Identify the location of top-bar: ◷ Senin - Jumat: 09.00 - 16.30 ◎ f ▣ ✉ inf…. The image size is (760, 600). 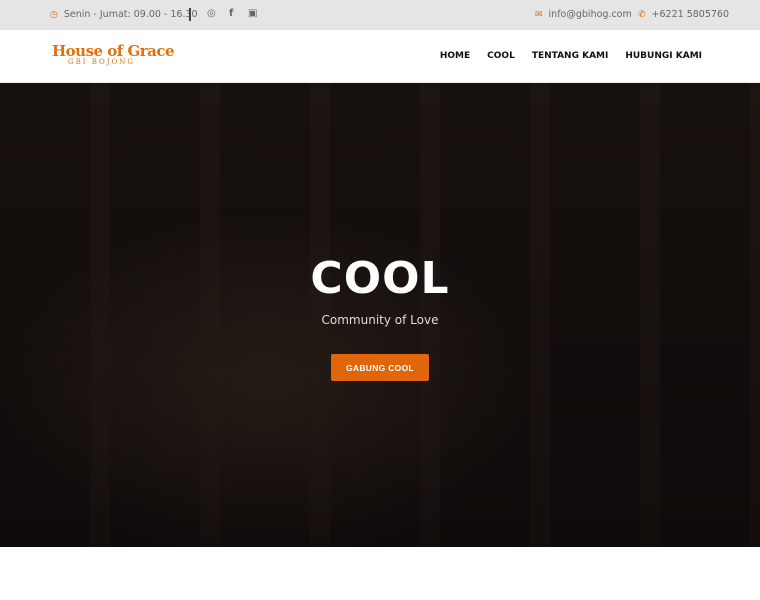
(380, 15).